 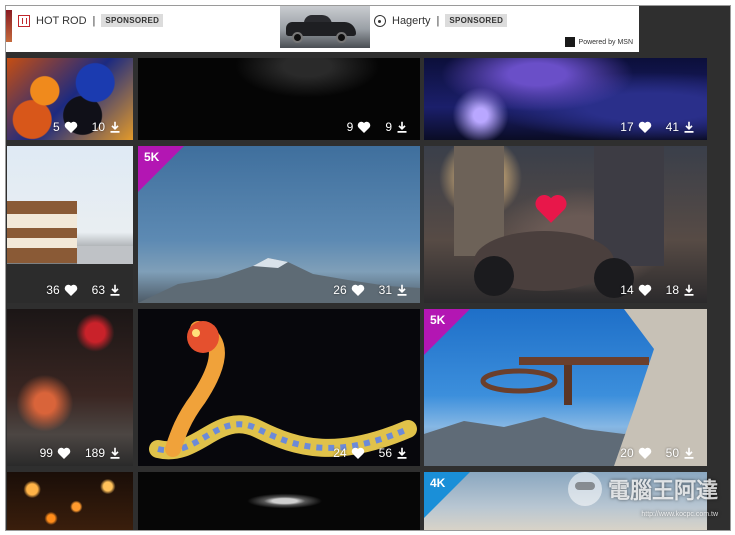 What do you see at coordinates (61, 20) in the screenshot?
I see `ad-brand: HOT ROD` at bounding box center [61, 20].